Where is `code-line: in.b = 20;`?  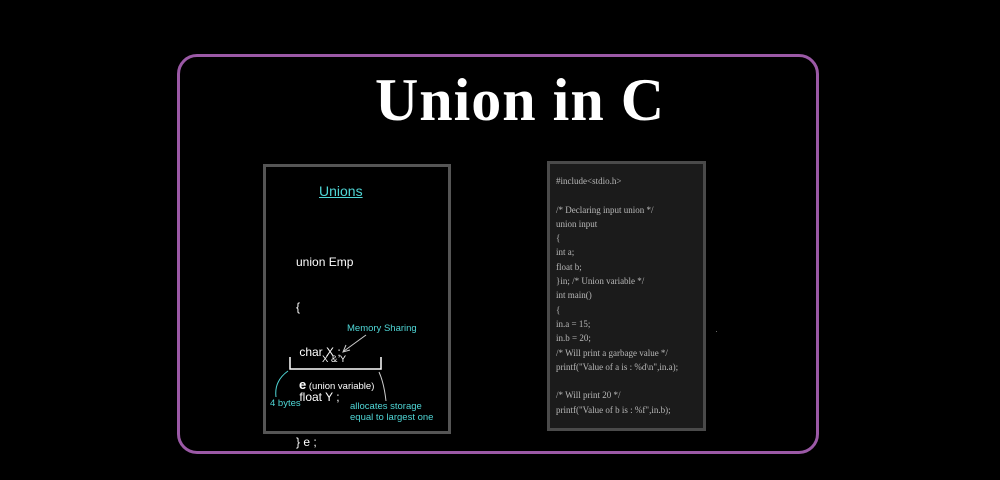
code-line: in.b = 20; is located at coordinates (573, 338).